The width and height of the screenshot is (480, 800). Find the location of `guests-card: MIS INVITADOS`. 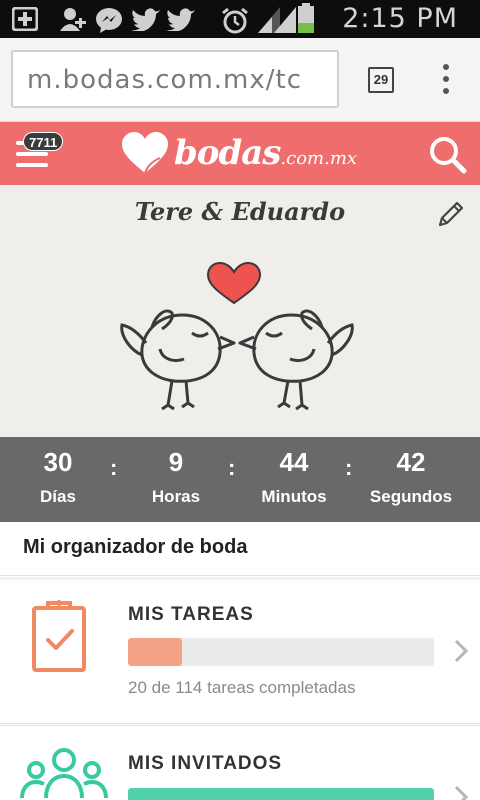

guests-card: MIS INVITADOS is located at coordinates (240, 762).